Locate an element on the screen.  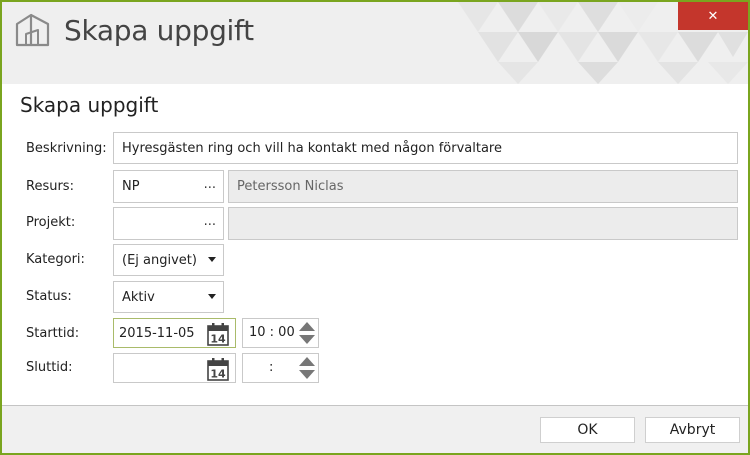
close-button: ✕ is located at coordinates (713, 16).